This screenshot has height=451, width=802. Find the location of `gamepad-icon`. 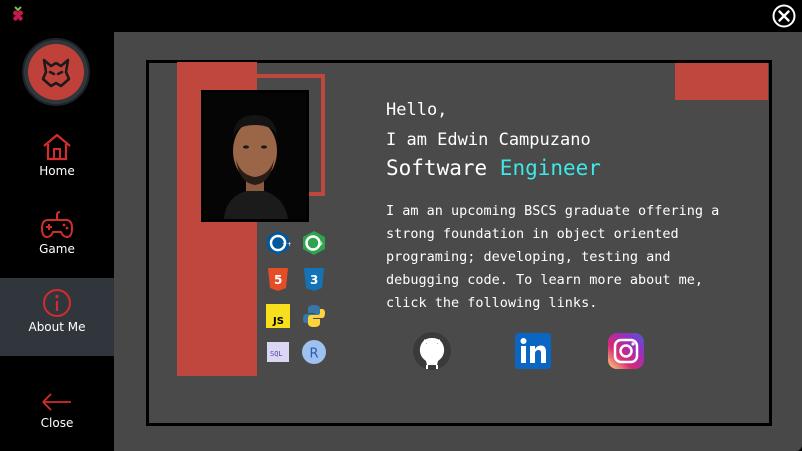

gamepad-icon is located at coordinates (57, 225).